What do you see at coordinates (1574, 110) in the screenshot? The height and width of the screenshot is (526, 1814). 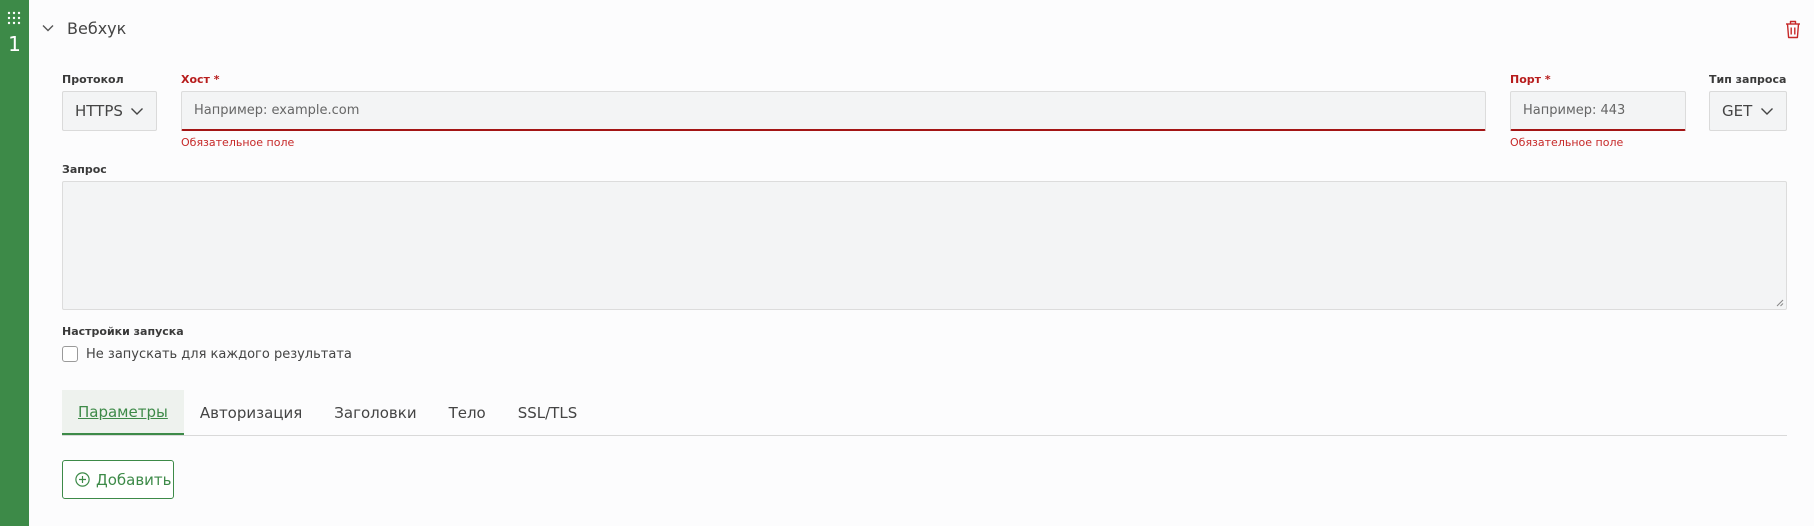 I see `port-placeholder: Например: 443` at bounding box center [1574, 110].